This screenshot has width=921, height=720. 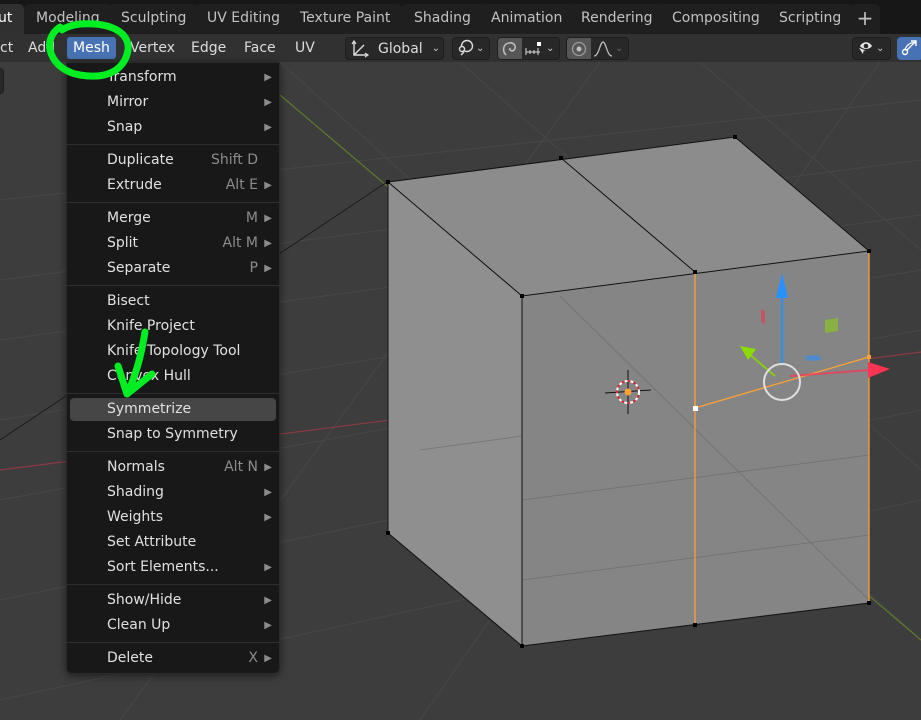 I want to click on menu-item-label: Shading, so click(x=135, y=492).